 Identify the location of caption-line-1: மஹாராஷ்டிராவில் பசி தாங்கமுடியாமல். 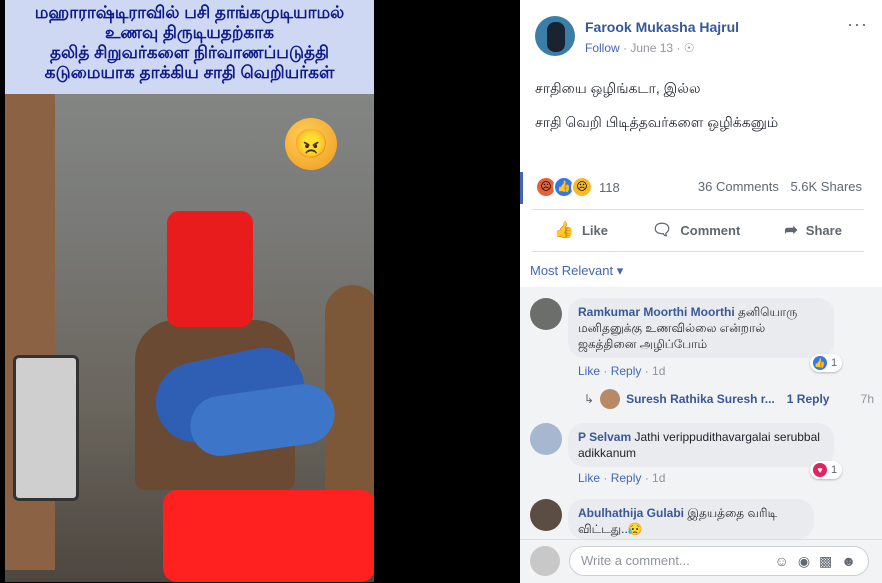
(189, 12).